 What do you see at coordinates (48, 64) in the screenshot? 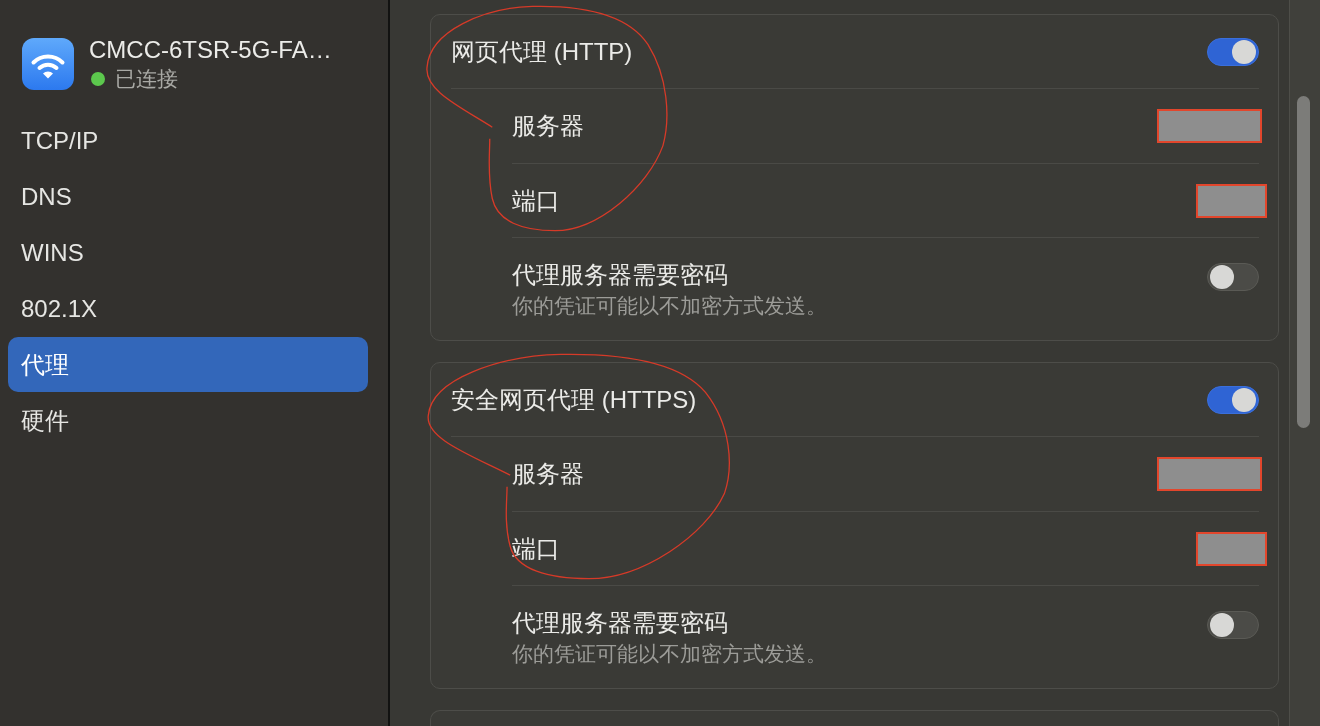
I see `wifi-icon` at bounding box center [48, 64].